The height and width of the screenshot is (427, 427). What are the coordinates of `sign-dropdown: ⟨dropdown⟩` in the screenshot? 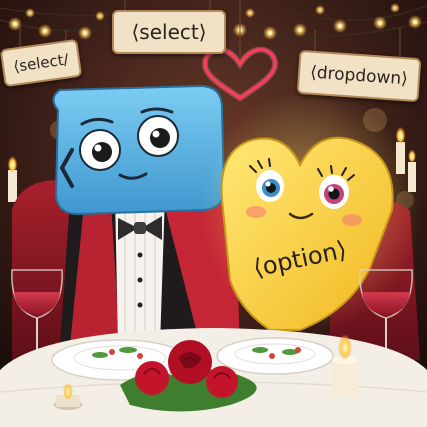 It's located at (359, 76).